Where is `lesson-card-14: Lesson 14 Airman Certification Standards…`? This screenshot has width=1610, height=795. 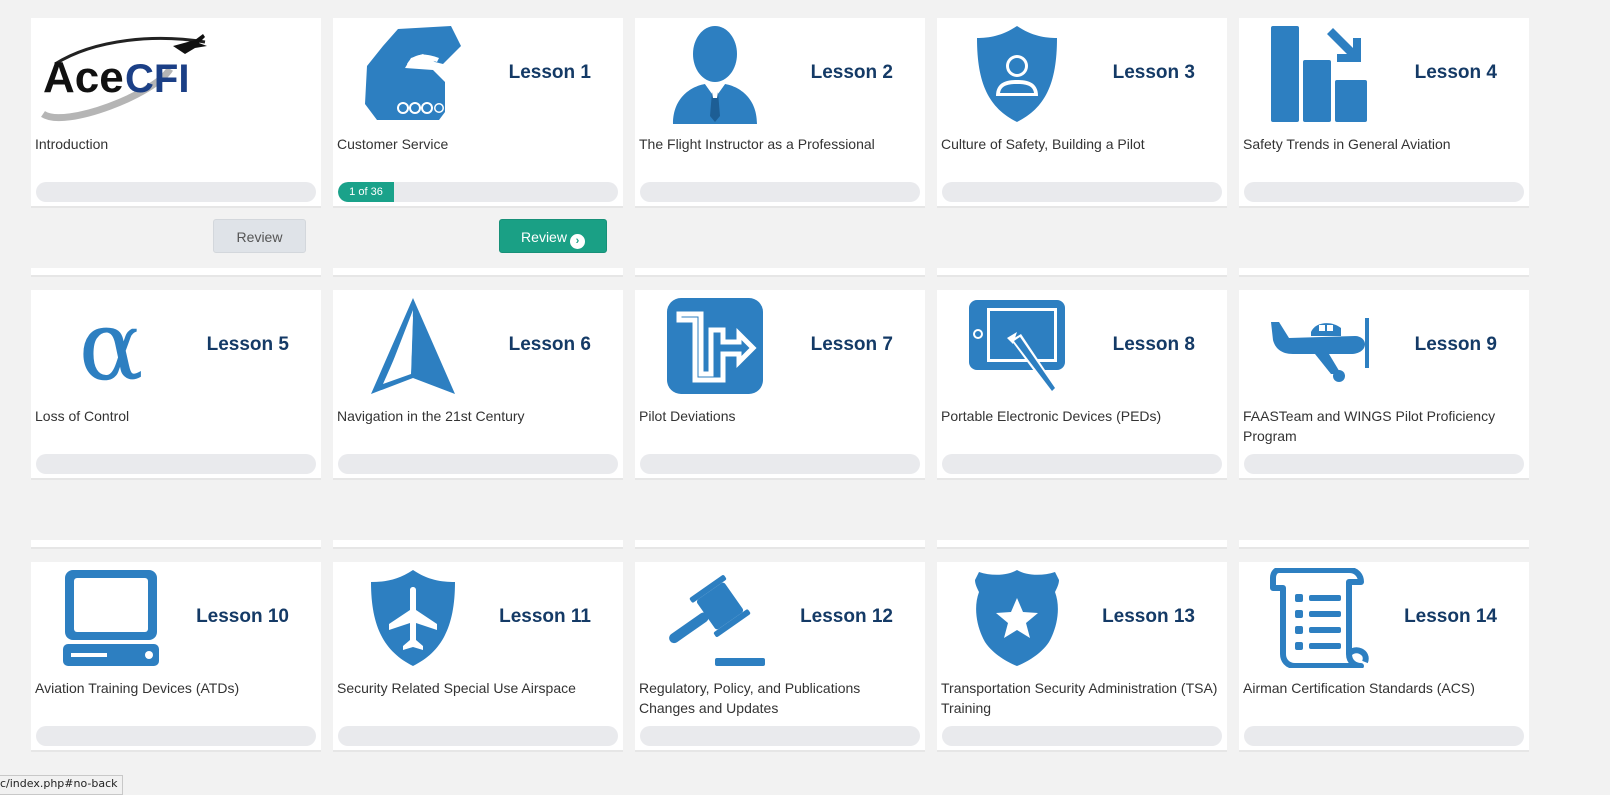
lesson-card-14: Lesson 14 Airman Certification Standards… is located at coordinates (1384, 657).